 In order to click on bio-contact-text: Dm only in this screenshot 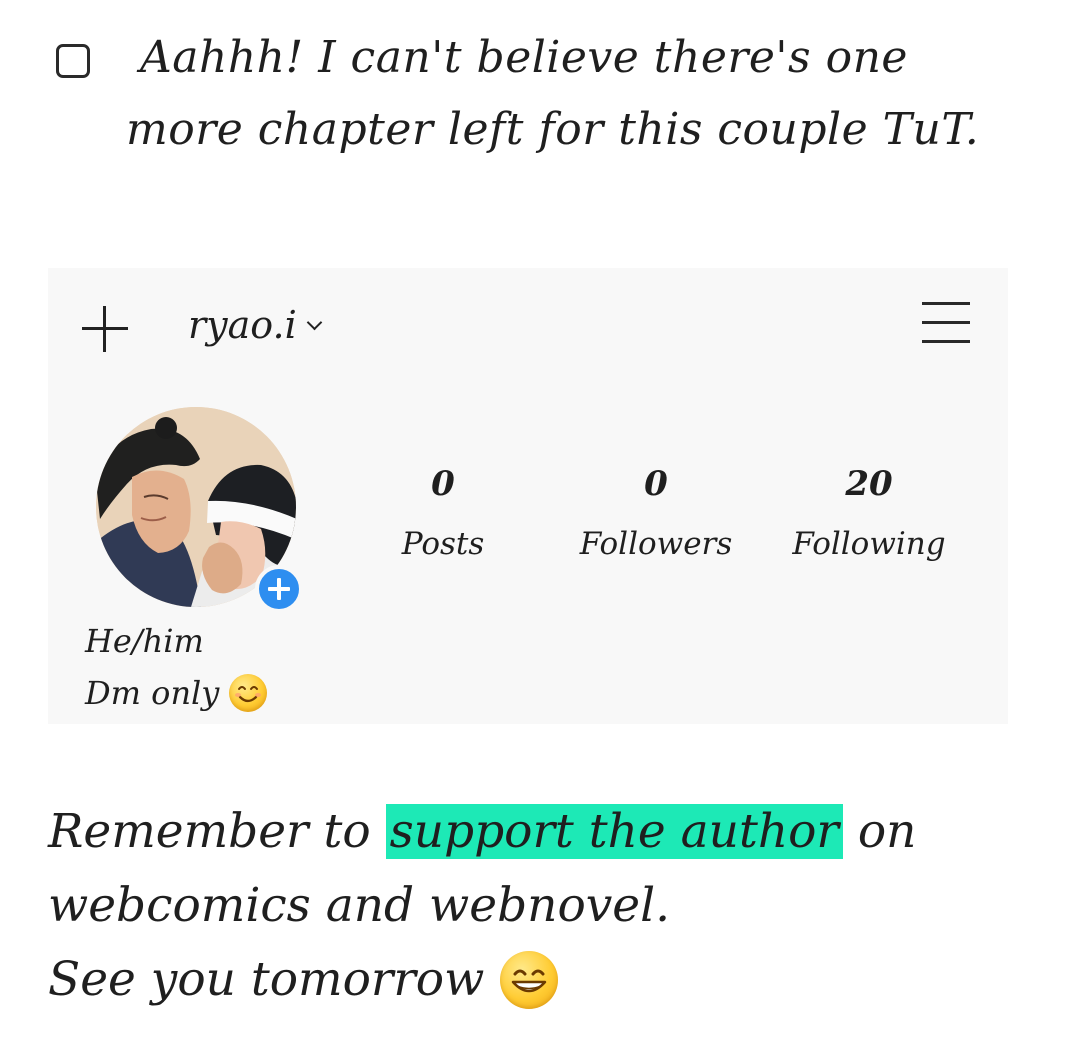, I will do `click(152, 693)`.